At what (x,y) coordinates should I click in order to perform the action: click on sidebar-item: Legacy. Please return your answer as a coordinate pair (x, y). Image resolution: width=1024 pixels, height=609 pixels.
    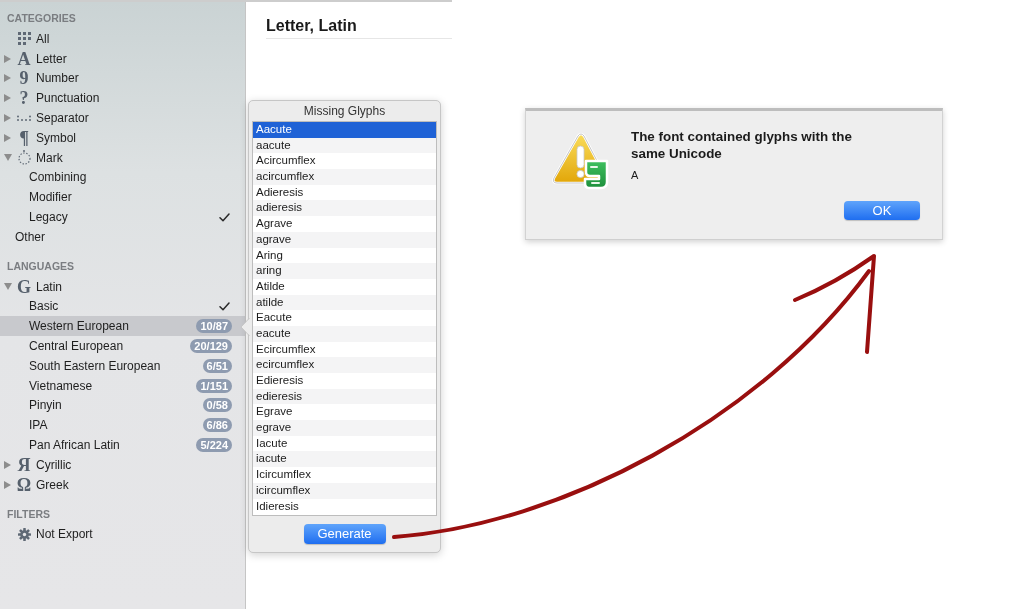
    Looking at the image, I should click on (122, 217).